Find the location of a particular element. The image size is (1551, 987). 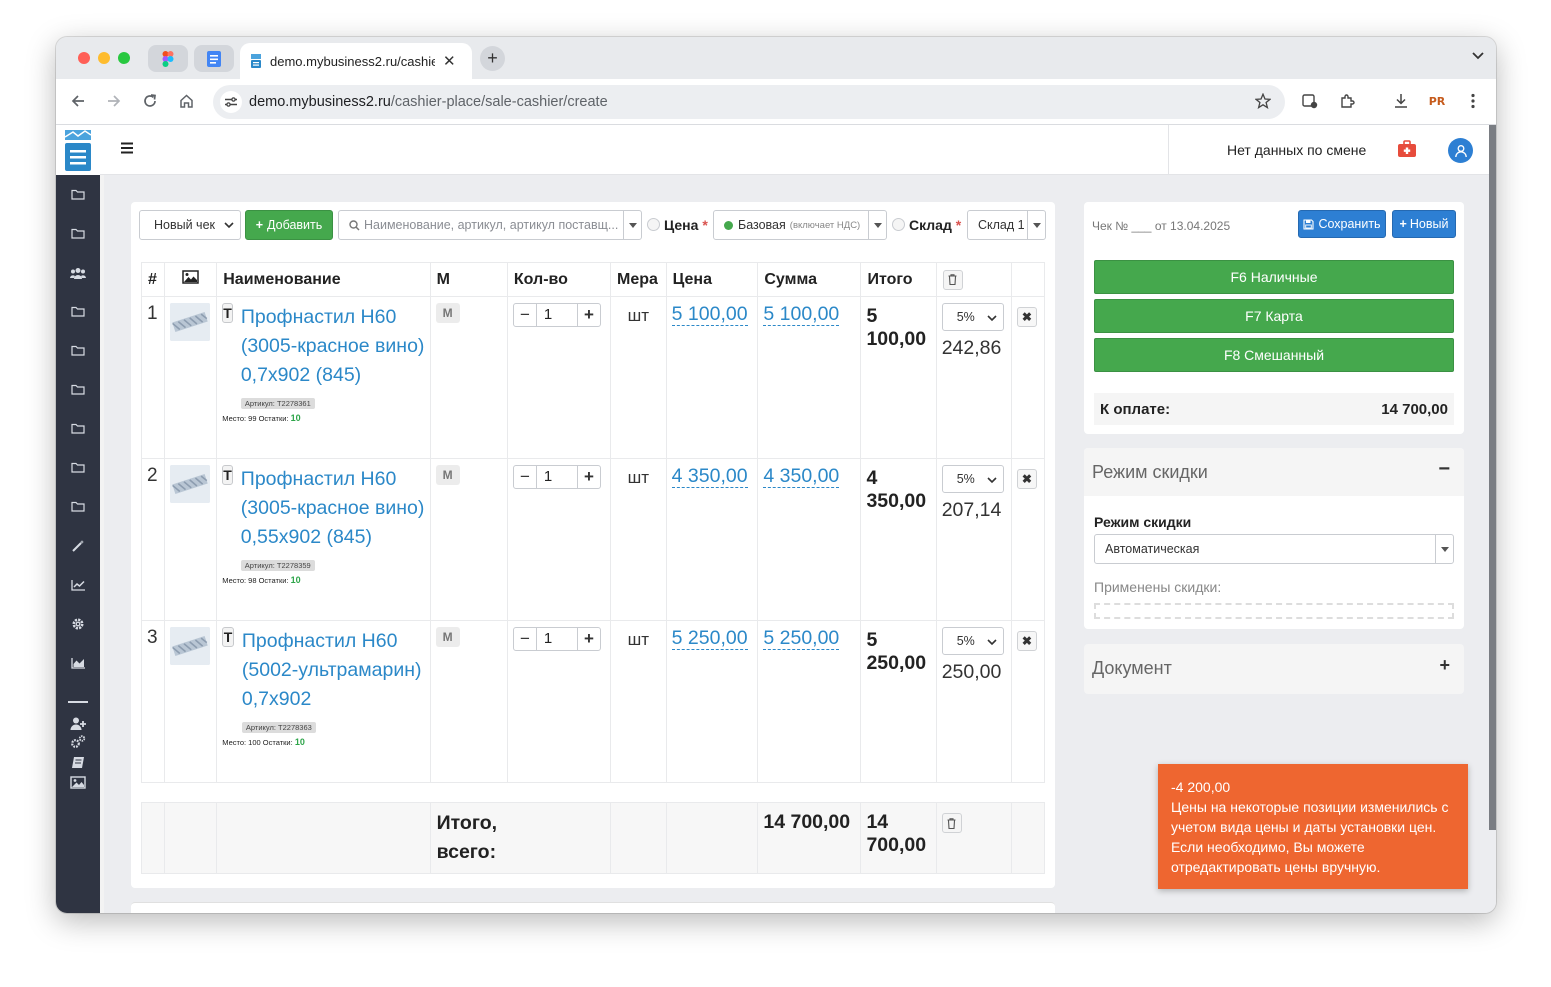

discount-panel-header: Режим скидки − is located at coordinates (1274, 472).